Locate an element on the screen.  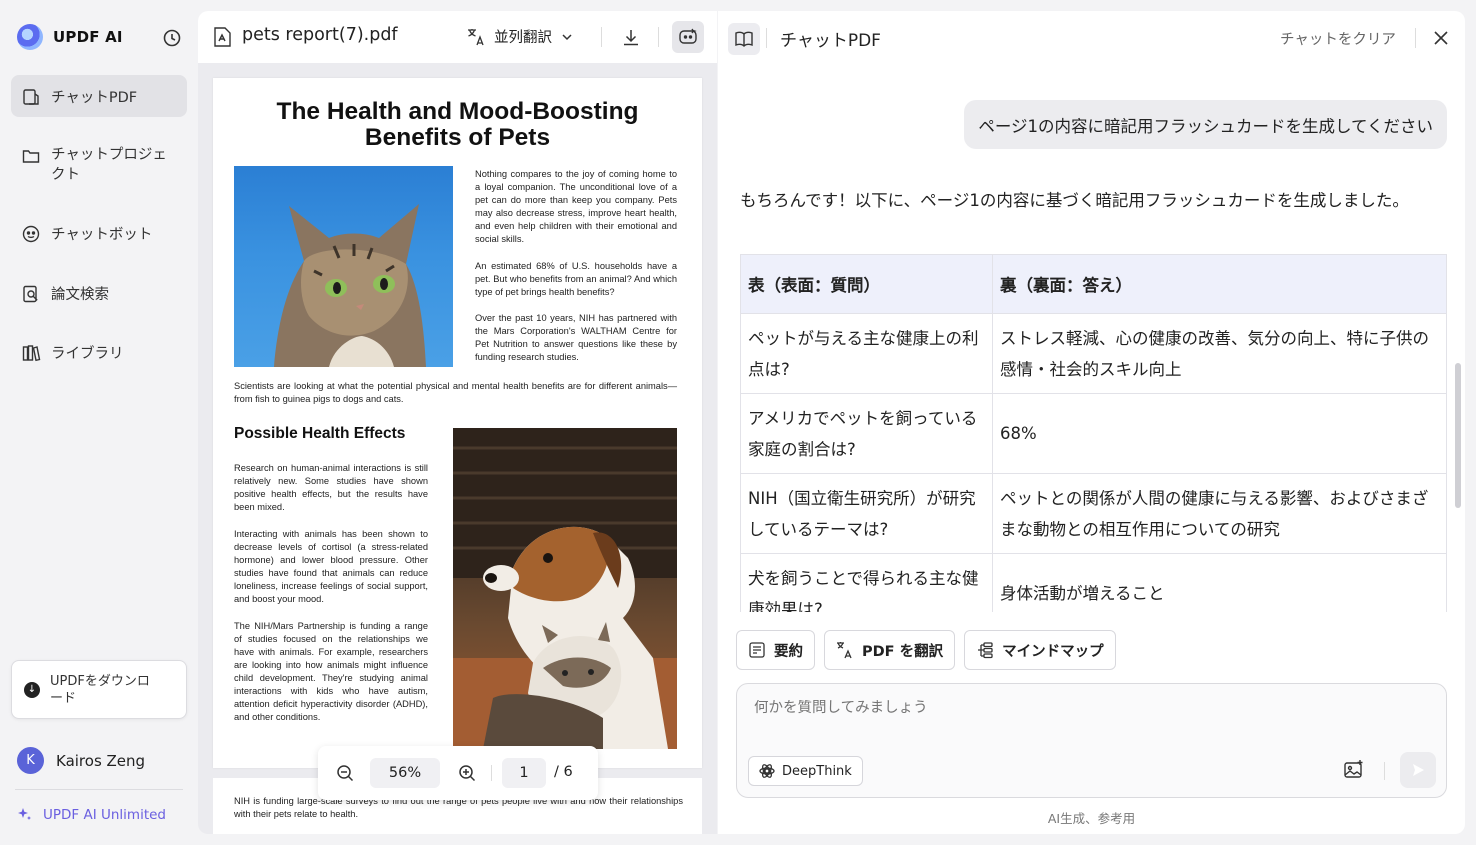
pdf-file-icon is located at coordinates (222, 37).